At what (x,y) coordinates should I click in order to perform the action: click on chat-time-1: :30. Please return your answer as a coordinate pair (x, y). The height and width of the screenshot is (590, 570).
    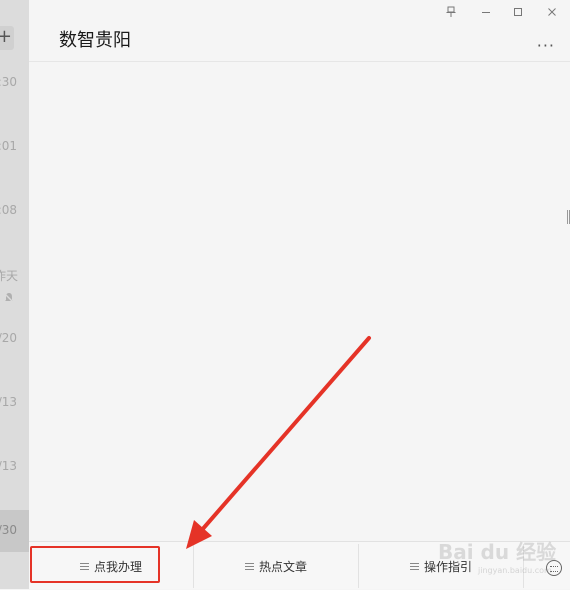
    Looking at the image, I should click on (8, 82).